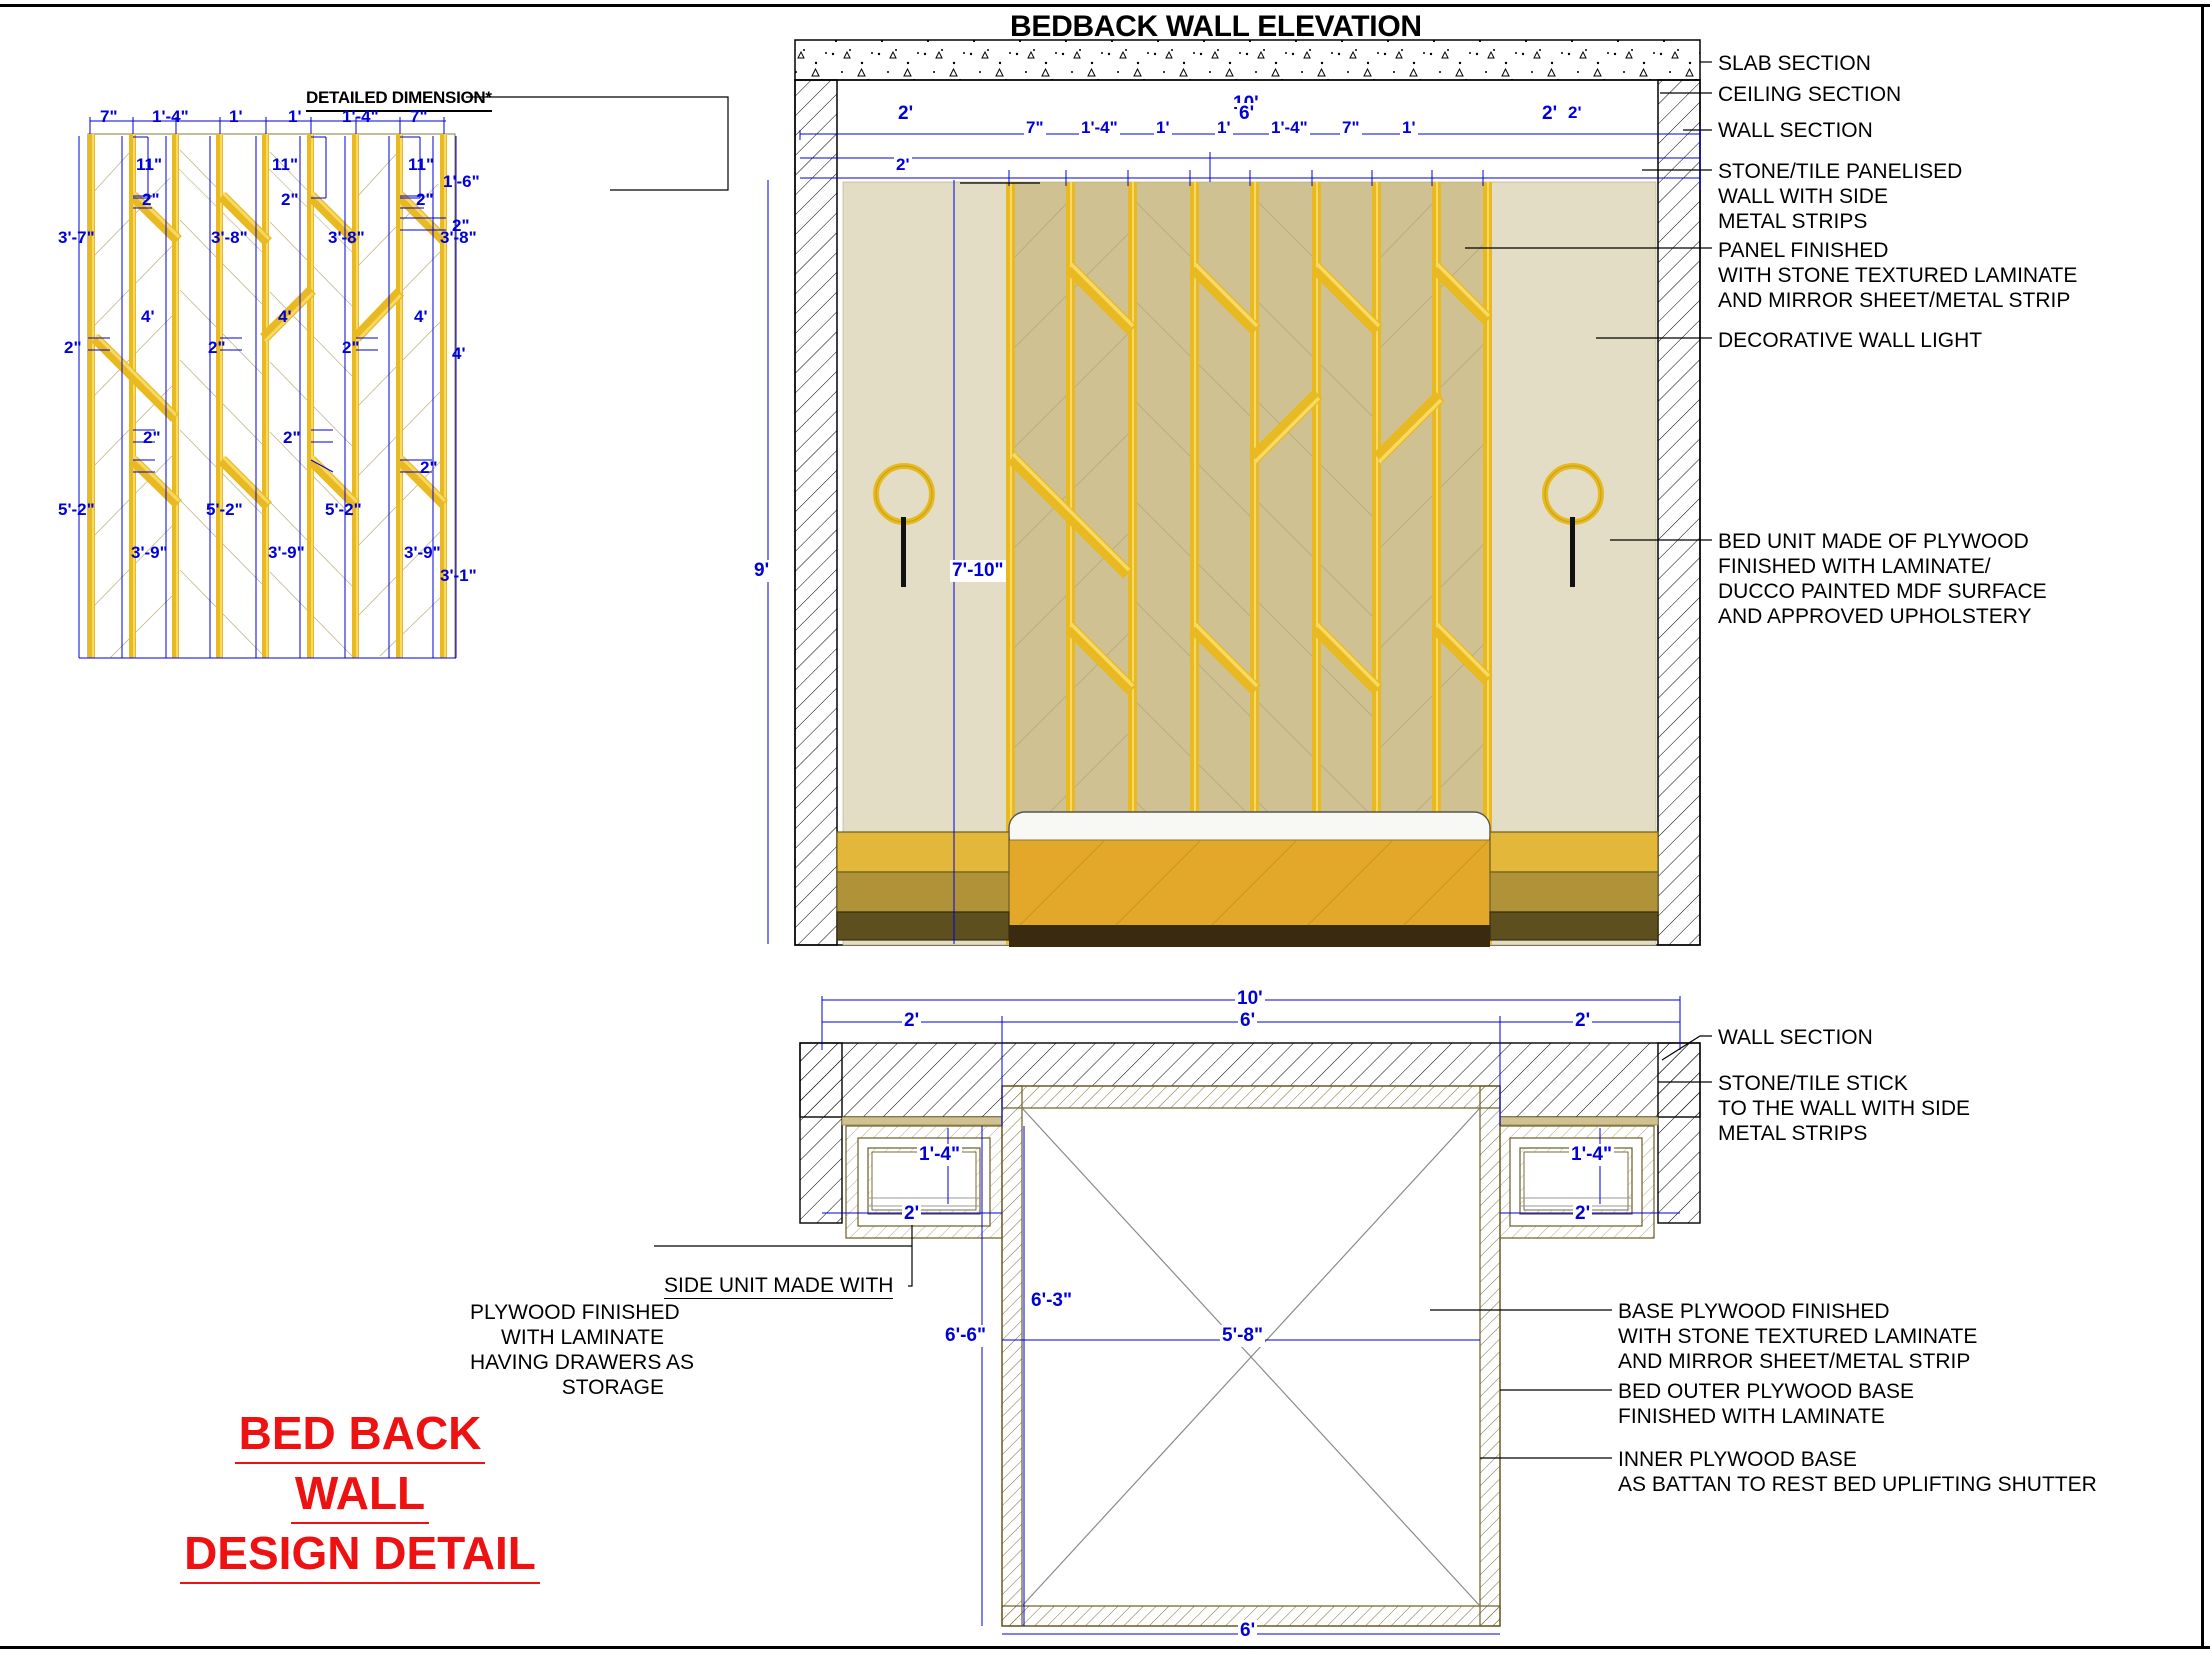 The height and width of the screenshot is (1653, 2210). What do you see at coordinates (912, 1214) in the screenshot?
I see `plan-dim-side-width-left: 2'` at bounding box center [912, 1214].